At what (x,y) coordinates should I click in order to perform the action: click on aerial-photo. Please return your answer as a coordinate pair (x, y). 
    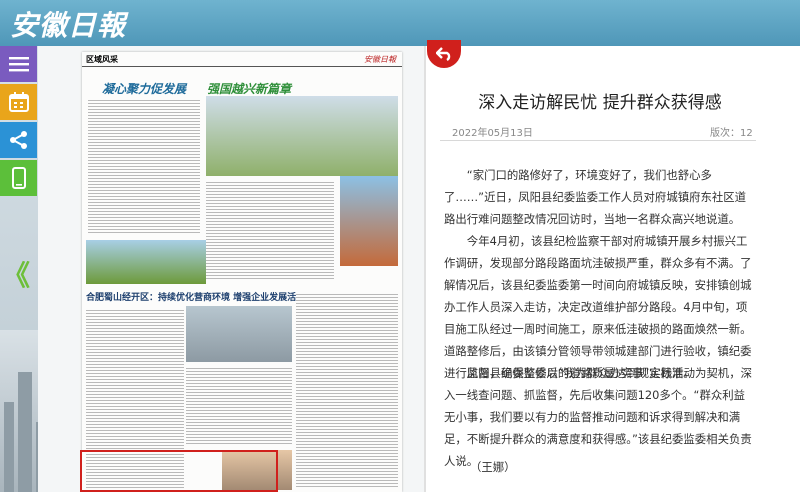
    Looking at the image, I should click on (302, 136).